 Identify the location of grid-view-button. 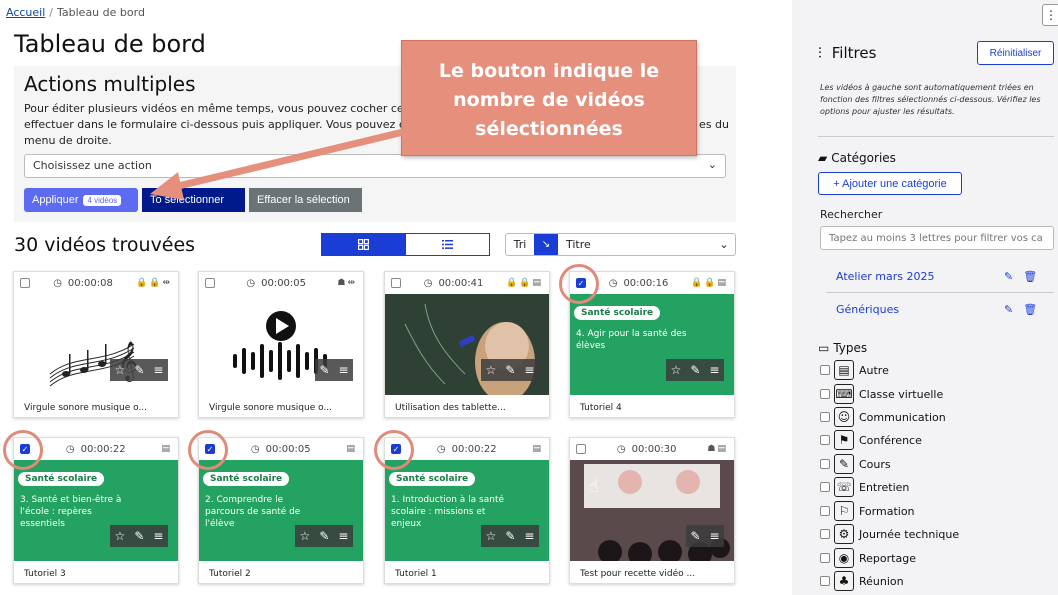
(364, 244).